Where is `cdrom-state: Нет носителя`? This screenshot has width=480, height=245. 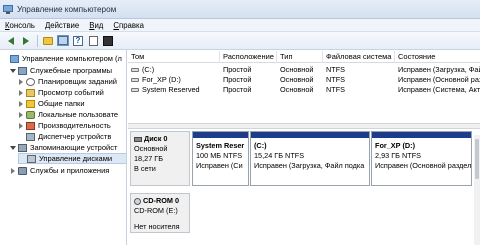
cdrom-state: Нет носителя is located at coordinates (157, 226).